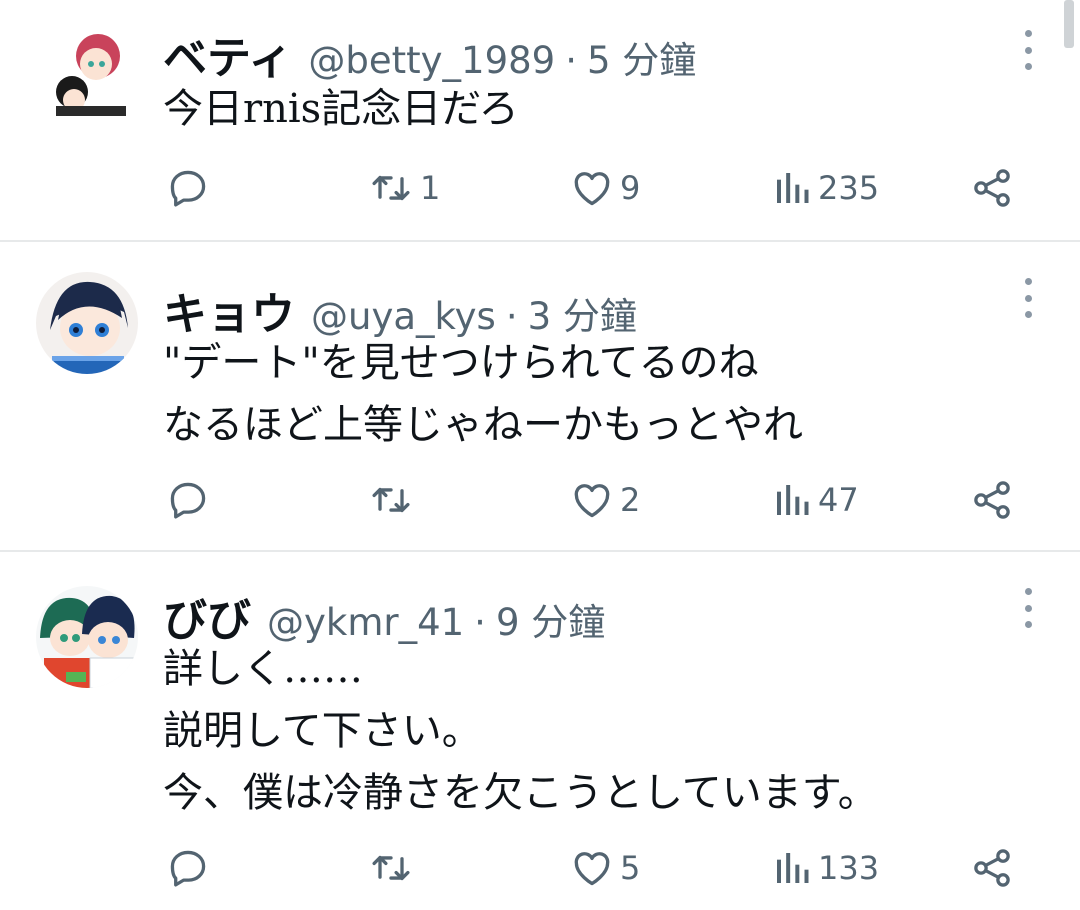  I want to click on view-count: 133, so click(849, 868).